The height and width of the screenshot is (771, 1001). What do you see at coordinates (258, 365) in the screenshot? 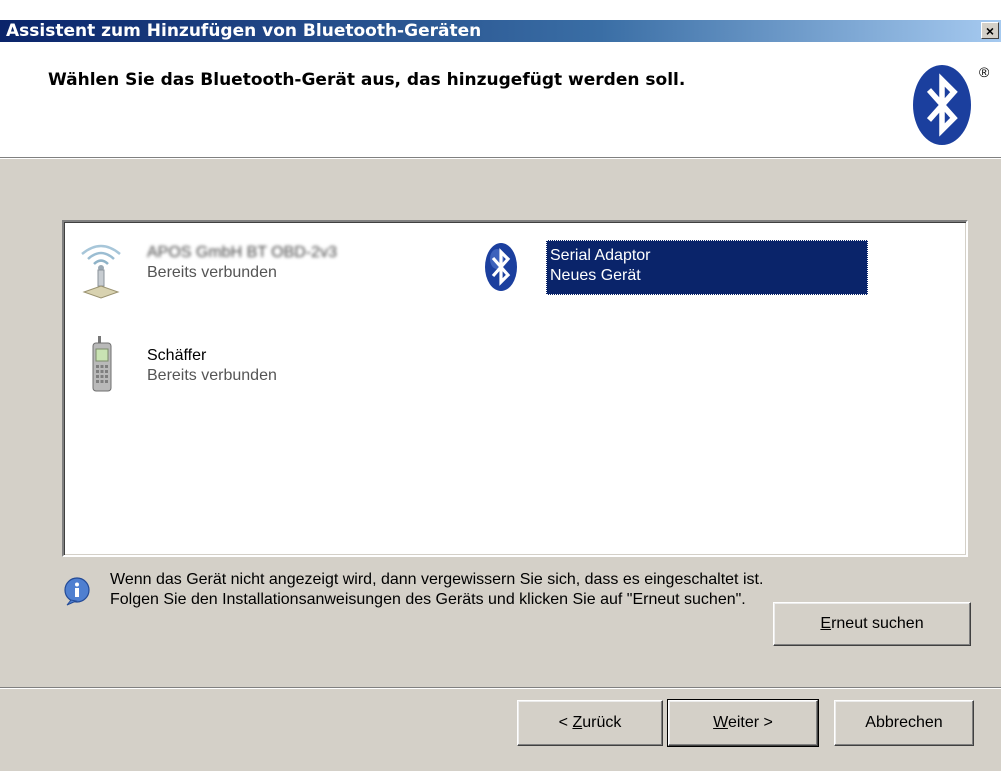
I see `device-item-schaffer: Schäffer Bereits verbunden` at bounding box center [258, 365].